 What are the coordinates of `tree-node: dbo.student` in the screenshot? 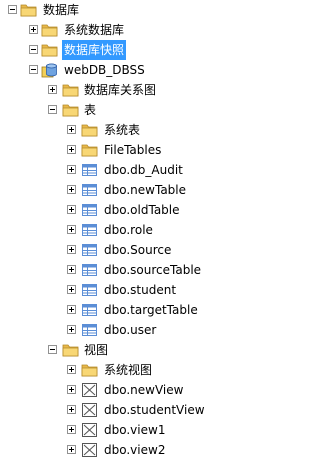 It's located at (114, 290).